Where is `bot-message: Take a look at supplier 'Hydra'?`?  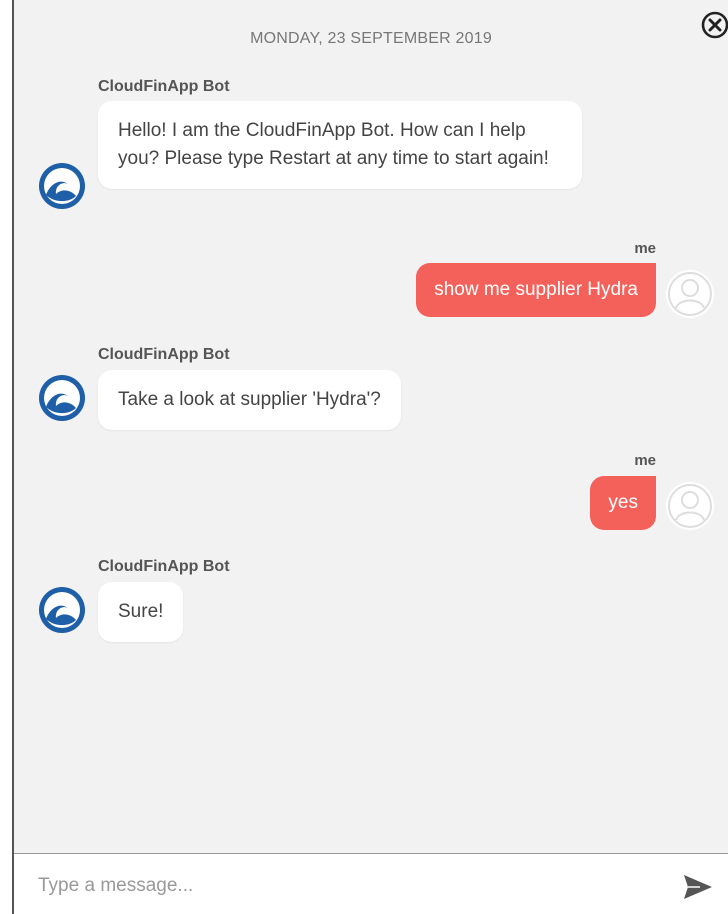 bot-message: Take a look at supplier 'Hydra'? is located at coordinates (249, 400).